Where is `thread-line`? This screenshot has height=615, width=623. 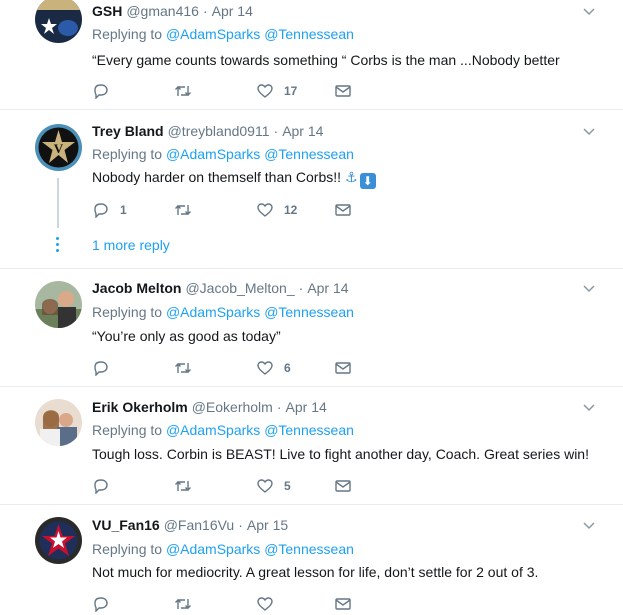 thread-line is located at coordinates (58, 203).